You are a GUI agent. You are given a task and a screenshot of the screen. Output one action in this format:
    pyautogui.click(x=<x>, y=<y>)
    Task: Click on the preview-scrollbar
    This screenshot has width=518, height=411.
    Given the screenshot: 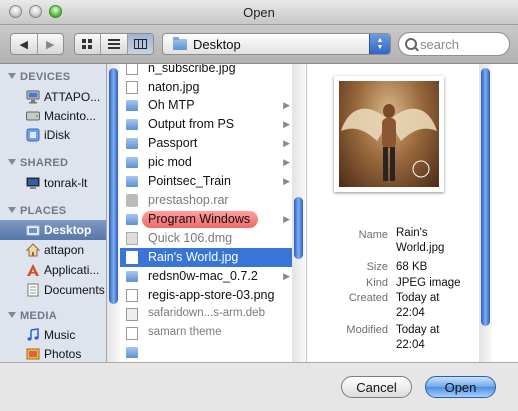 What is the action you would take?
    pyautogui.click(x=485, y=213)
    